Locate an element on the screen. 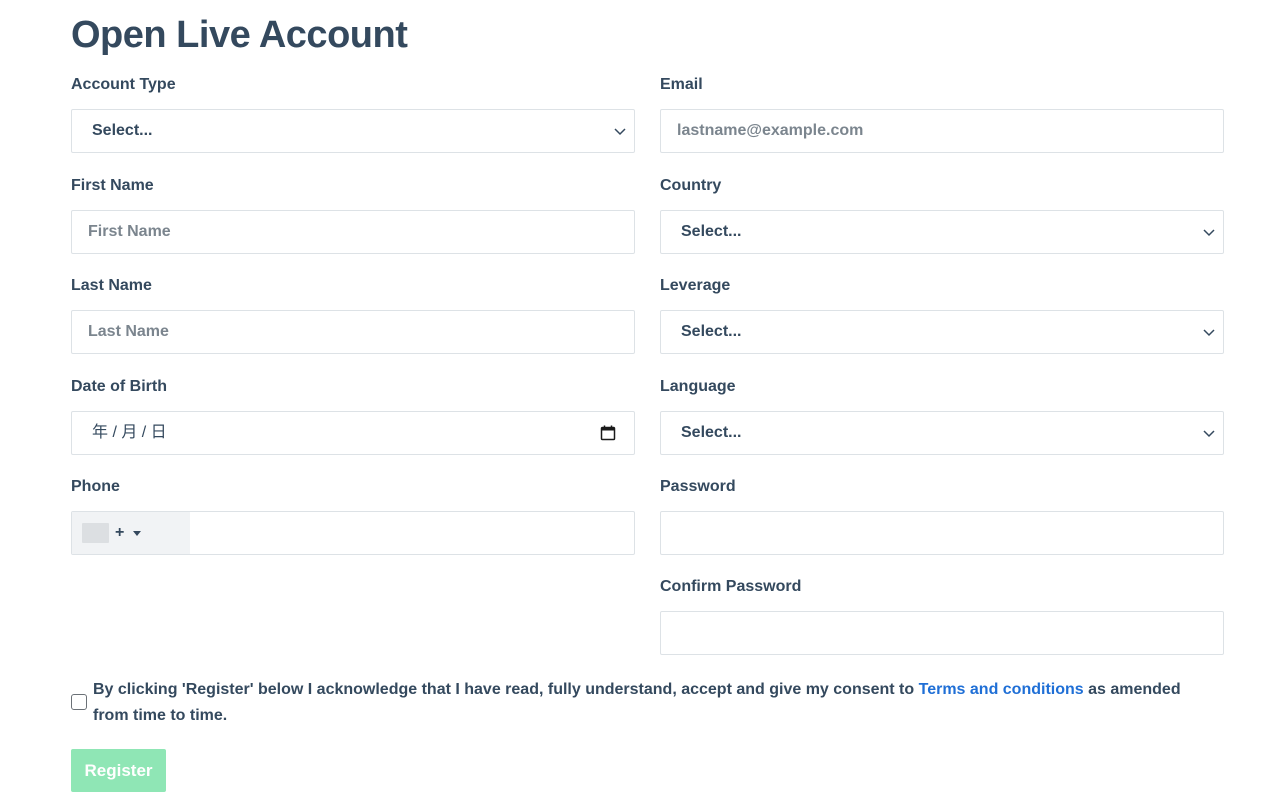 The image size is (1267, 807). page-title: Open Live Account is located at coordinates (239, 35).